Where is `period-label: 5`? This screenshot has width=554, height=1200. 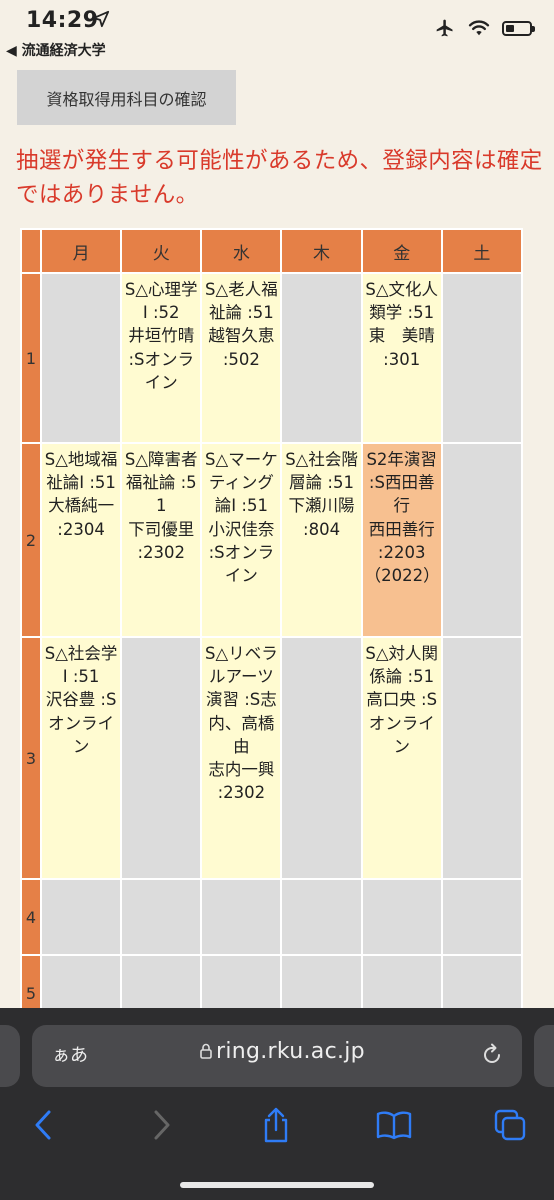
period-label: 5 is located at coordinates (31, 981).